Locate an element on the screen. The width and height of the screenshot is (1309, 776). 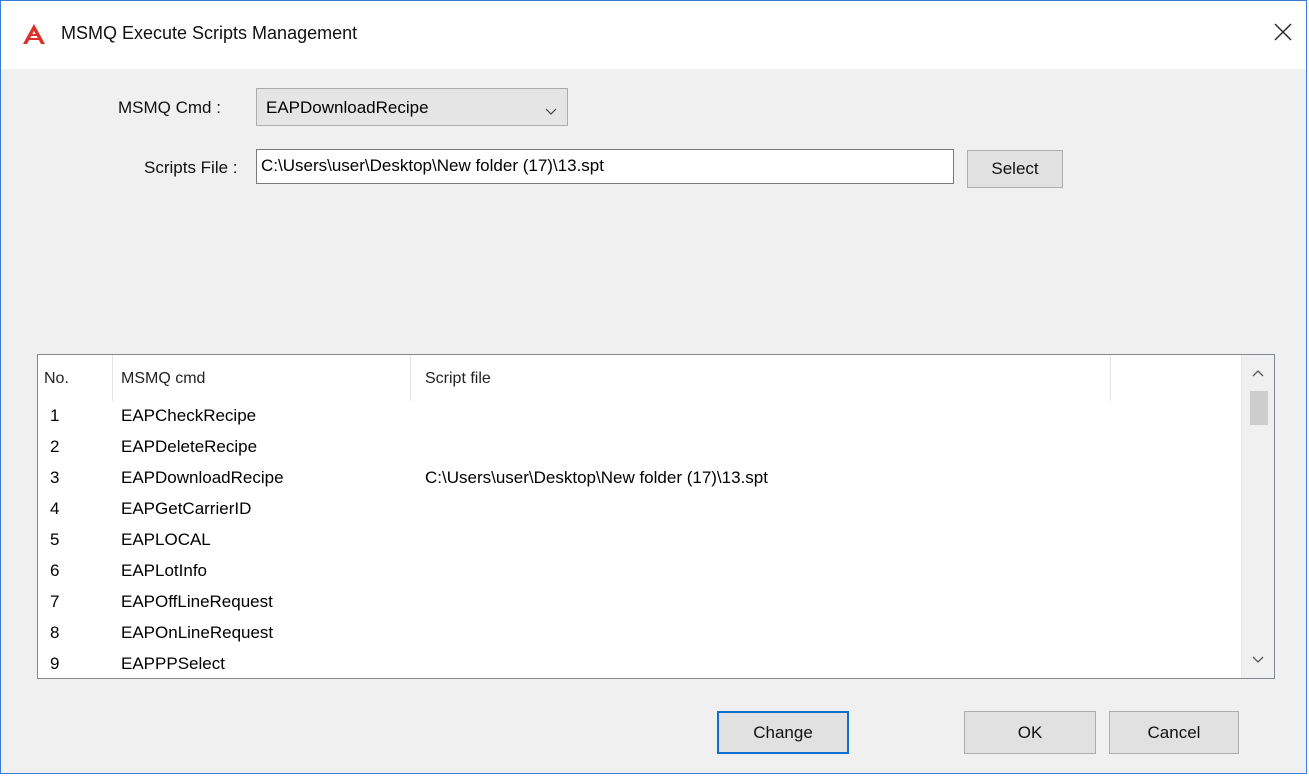
row-number: 6 is located at coordinates (55, 570).